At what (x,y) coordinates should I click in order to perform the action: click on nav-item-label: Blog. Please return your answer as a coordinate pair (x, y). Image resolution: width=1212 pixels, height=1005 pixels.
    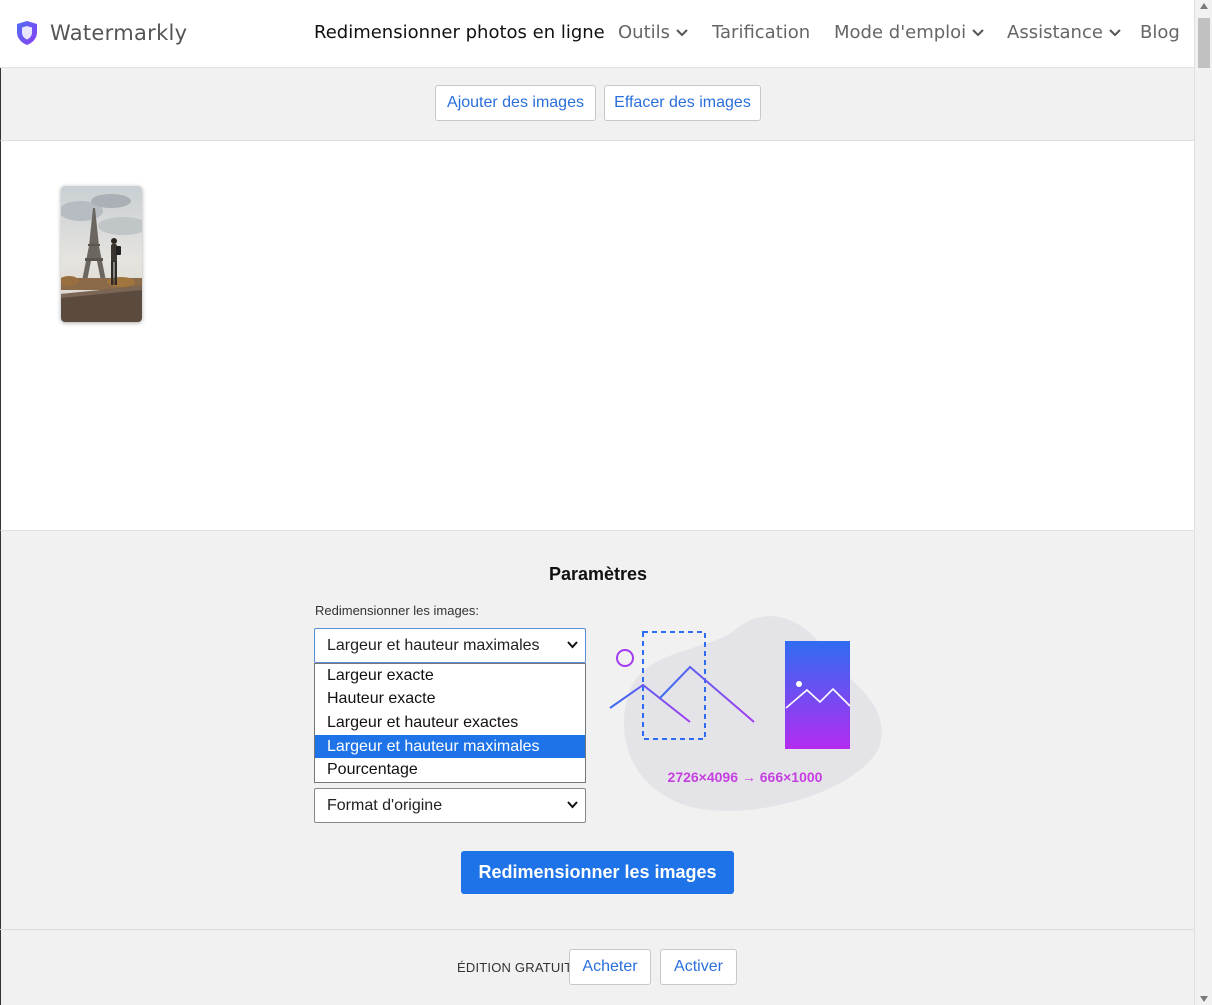
    Looking at the image, I should click on (1160, 32).